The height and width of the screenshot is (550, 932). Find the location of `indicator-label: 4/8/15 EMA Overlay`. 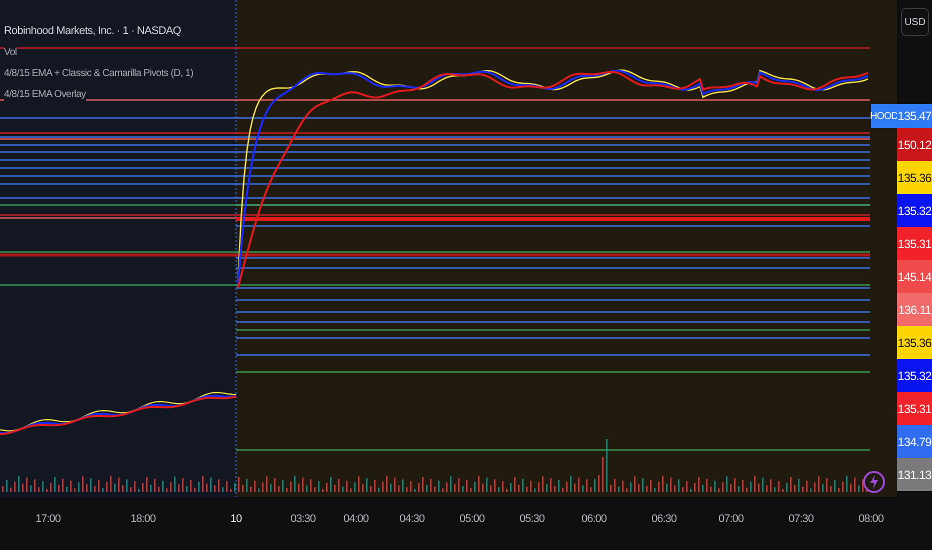

indicator-label: 4/8/15 EMA Overlay is located at coordinates (45, 95).